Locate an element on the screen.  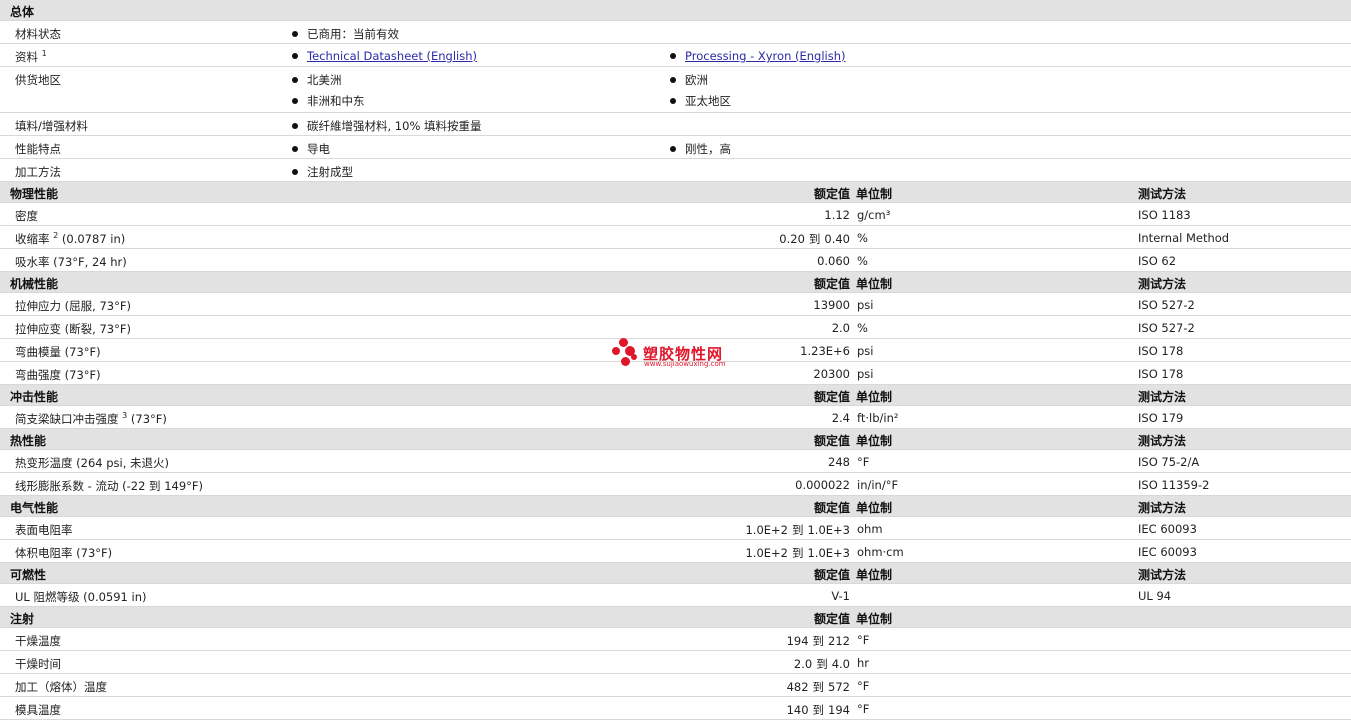
property-value: 0.20 到 0.40 is located at coordinates (814, 239).